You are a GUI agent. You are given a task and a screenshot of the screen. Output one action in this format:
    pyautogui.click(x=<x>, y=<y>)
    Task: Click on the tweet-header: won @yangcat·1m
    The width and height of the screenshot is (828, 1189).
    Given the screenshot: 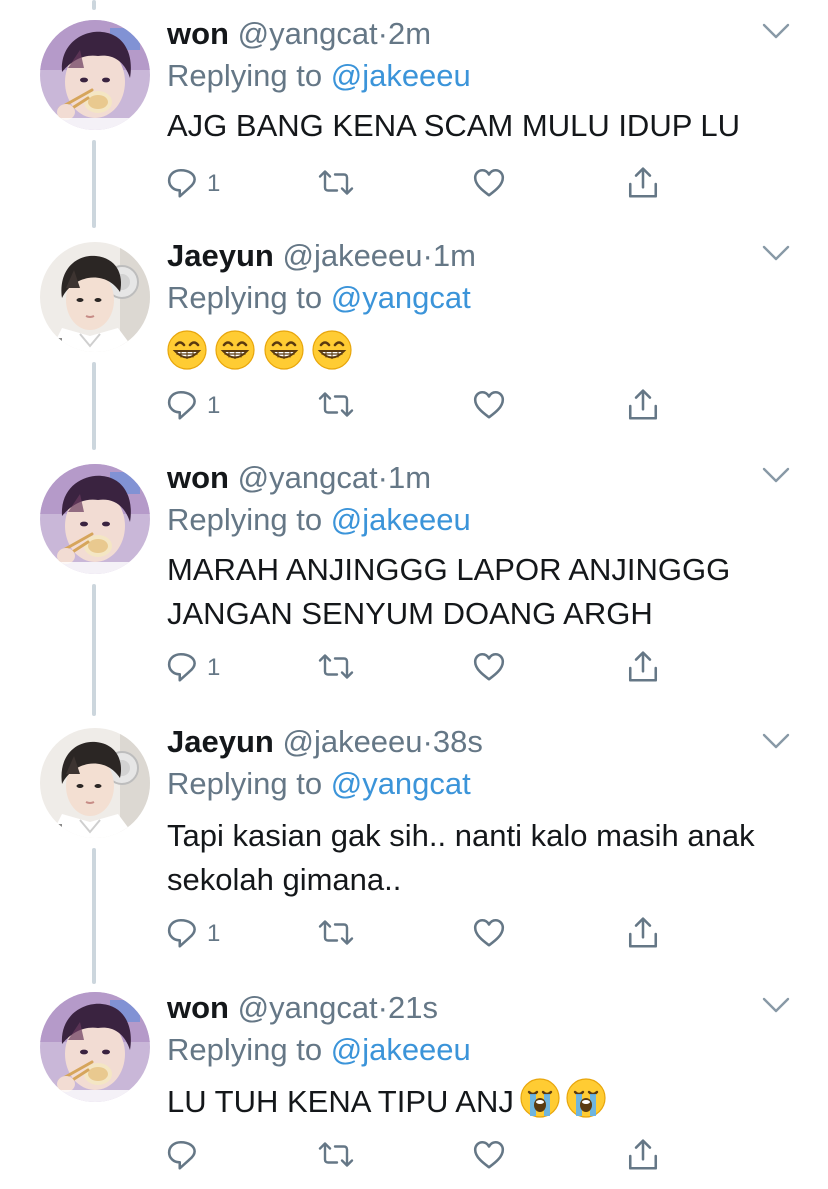 What is the action you would take?
    pyautogui.click(x=299, y=478)
    